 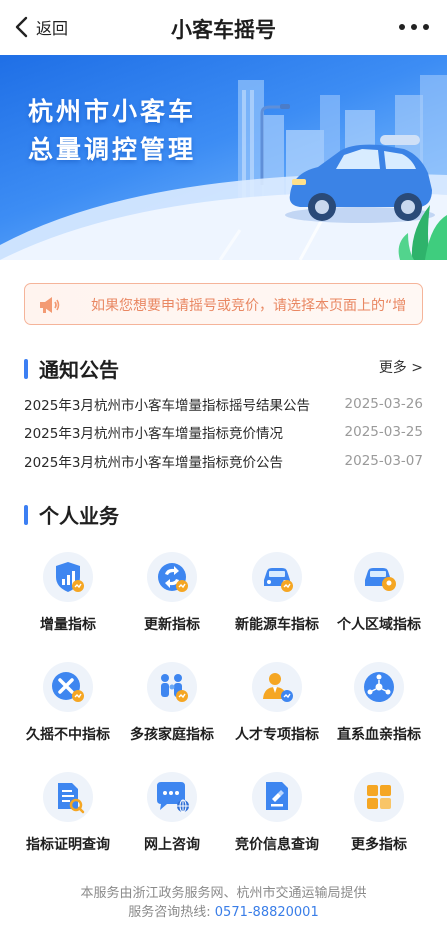 I want to click on service-increment-quota: 增量指标, so click(x=68, y=597).